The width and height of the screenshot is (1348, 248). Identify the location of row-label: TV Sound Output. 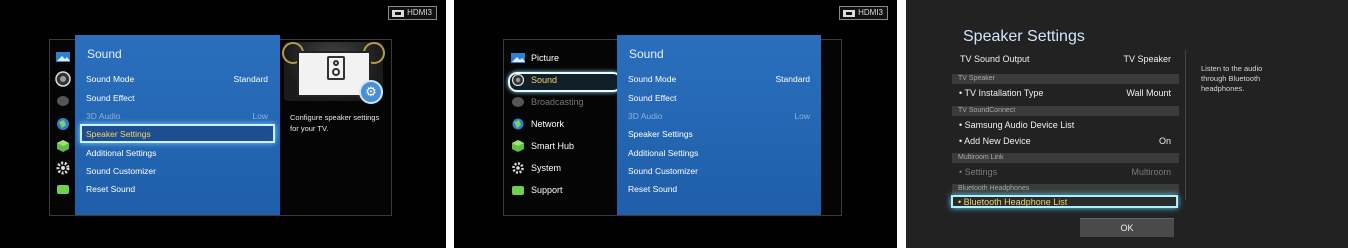
(995, 59).